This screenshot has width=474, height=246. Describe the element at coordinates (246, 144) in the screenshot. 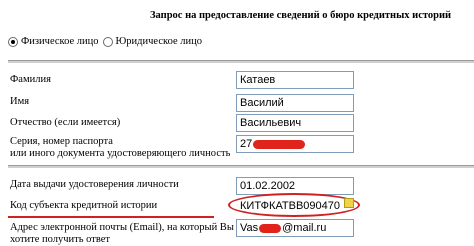

I see `passport-value-visible: 27` at that location.